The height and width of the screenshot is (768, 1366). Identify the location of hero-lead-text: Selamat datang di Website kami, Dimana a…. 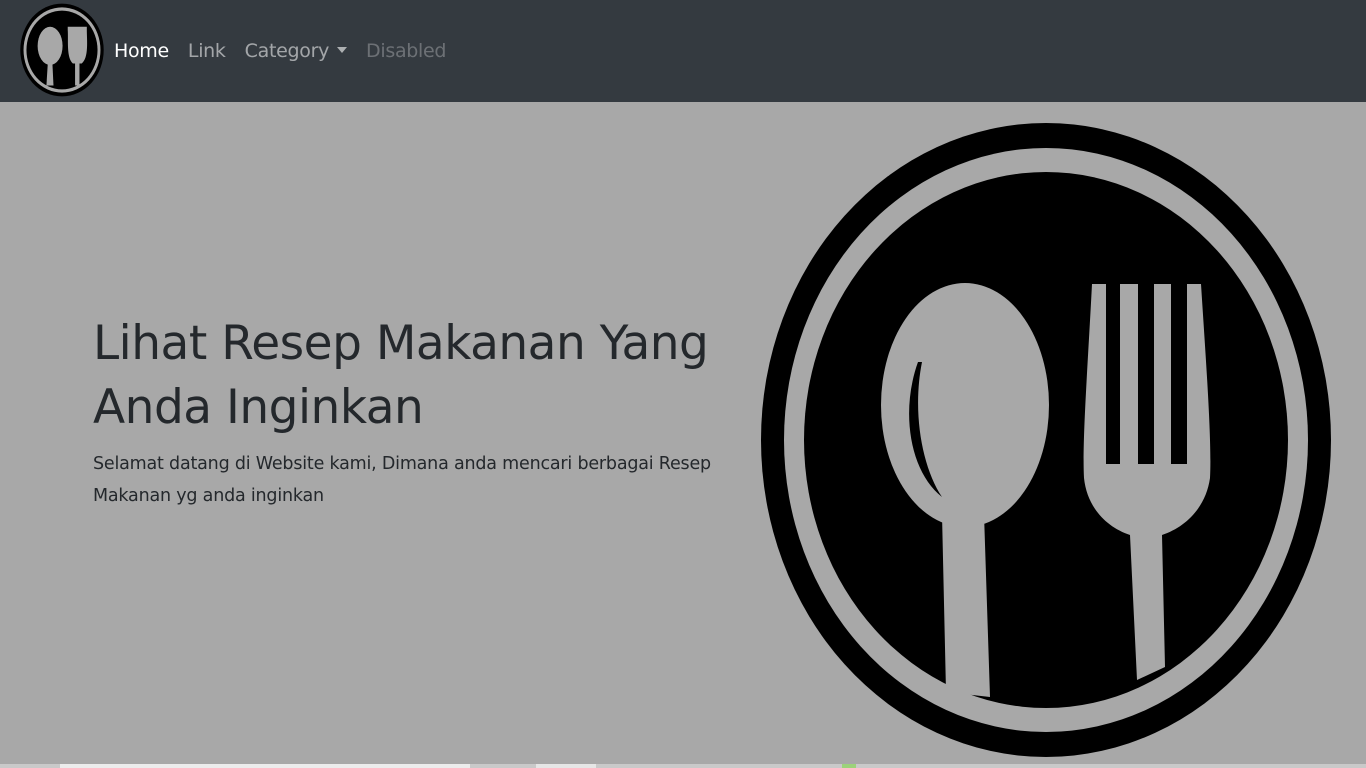
(402, 480).